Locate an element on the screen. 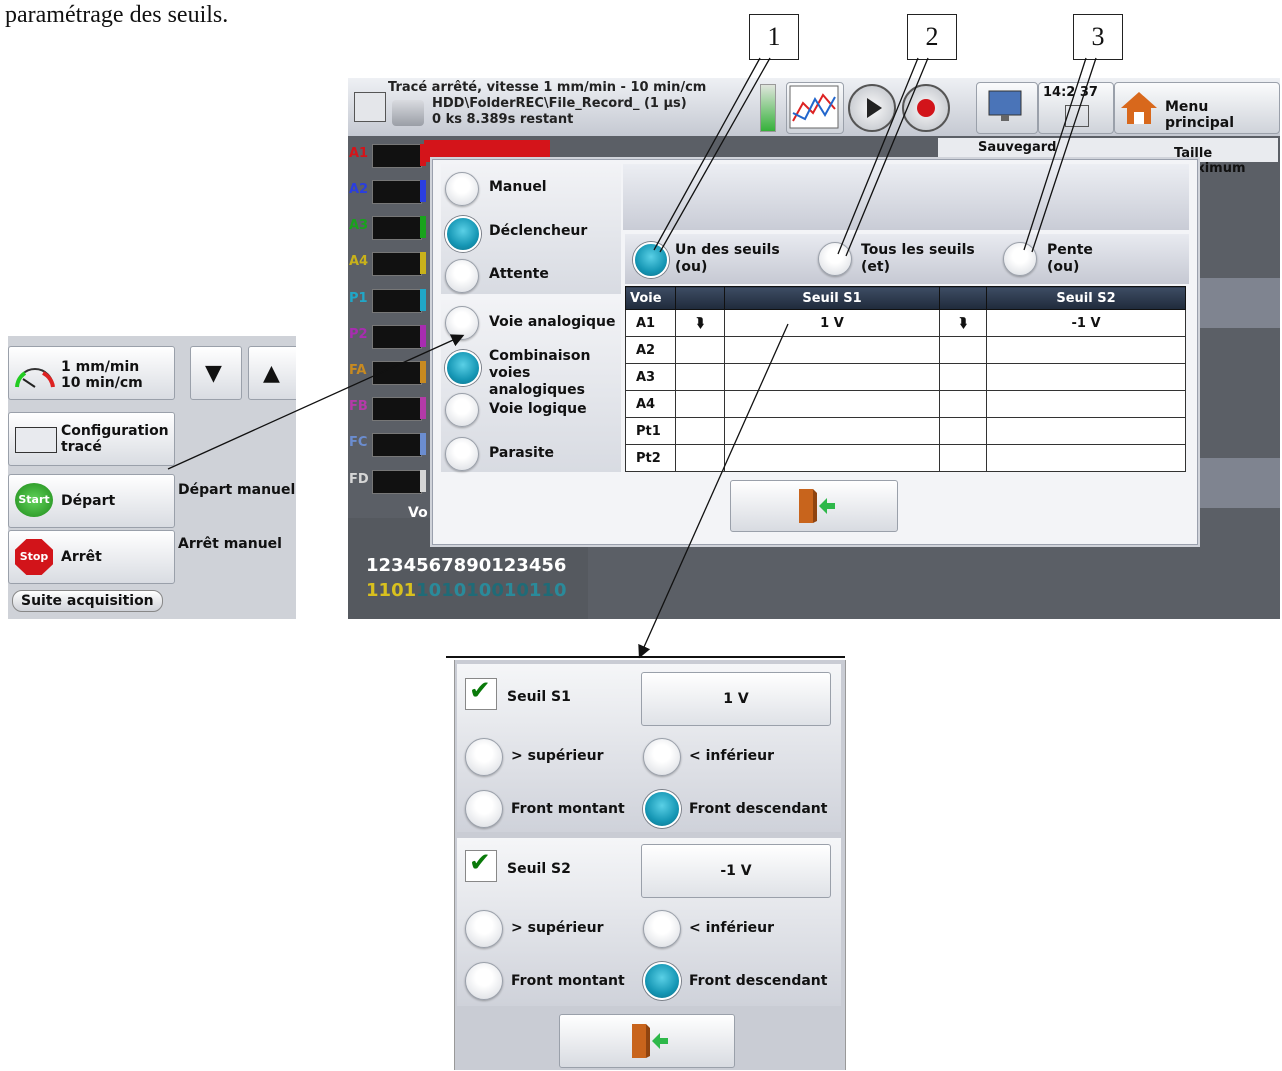 The height and width of the screenshot is (1071, 1282). record-config-icon is located at coordinates (370, 107).